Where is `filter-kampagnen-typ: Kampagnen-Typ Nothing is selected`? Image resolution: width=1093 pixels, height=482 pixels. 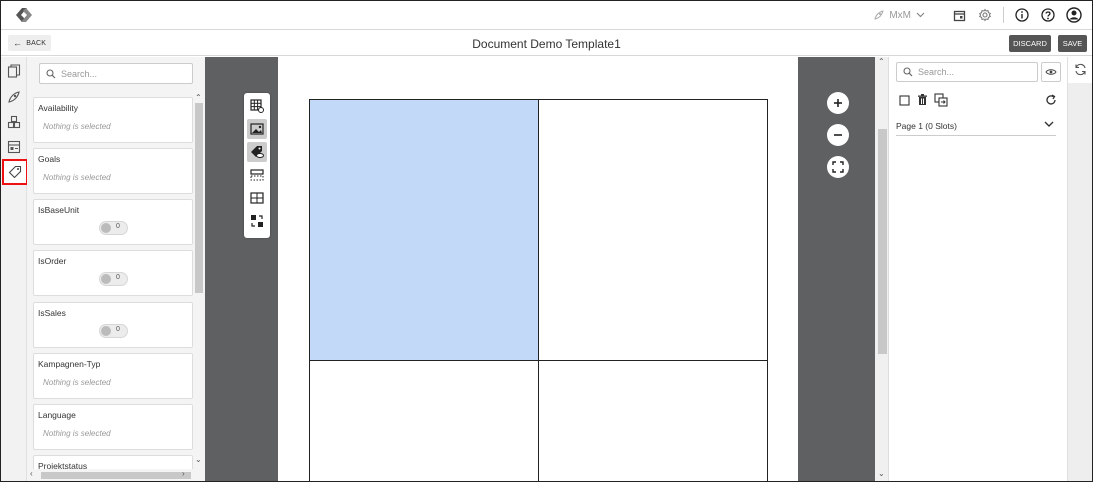
filter-kampagnen-typ: Kampagnen-Typ Nothing is selected is located at coordinates (113, 376).